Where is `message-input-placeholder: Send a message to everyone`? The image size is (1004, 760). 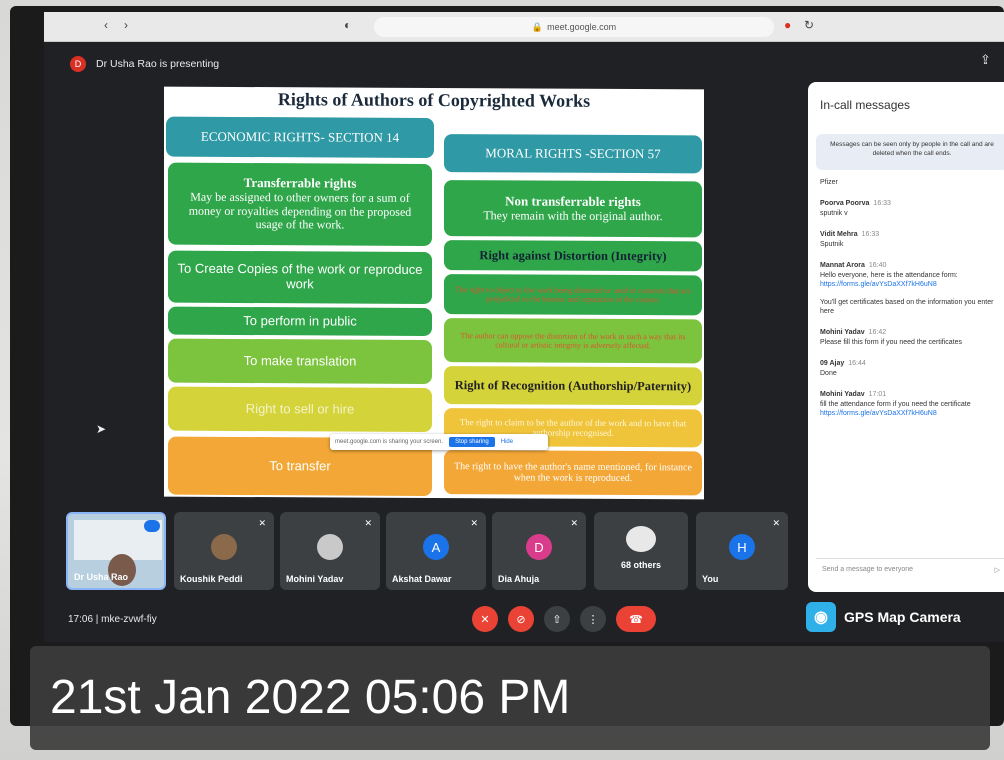 message-input-placeholder: Send a message to everyone is located at coordinates (868, 569).